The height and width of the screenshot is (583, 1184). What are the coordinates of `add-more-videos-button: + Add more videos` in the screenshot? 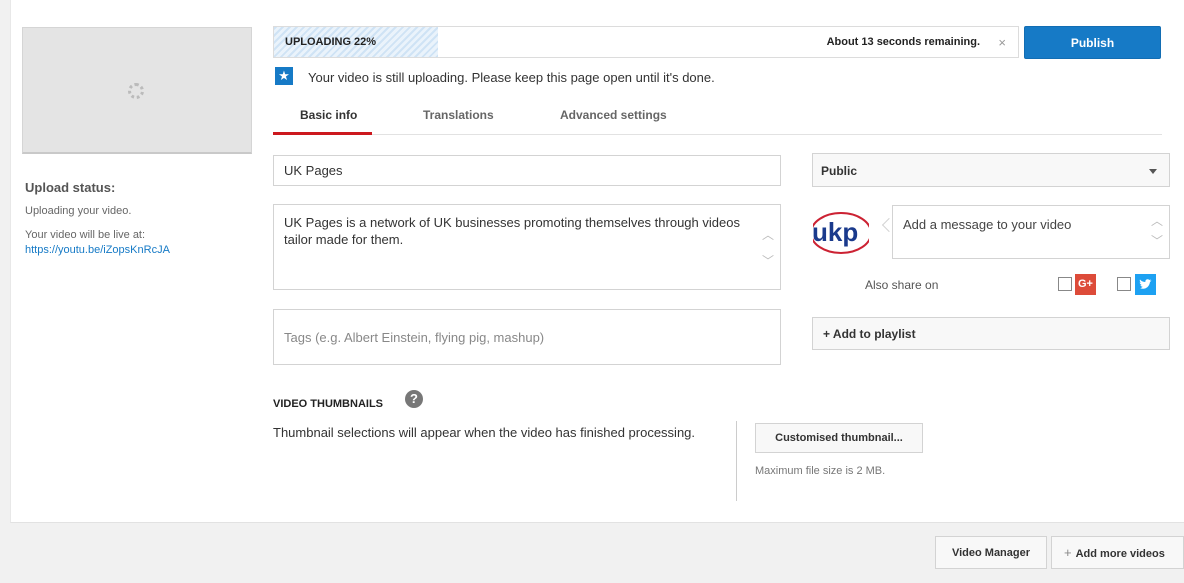 It's located at (1117, 552).